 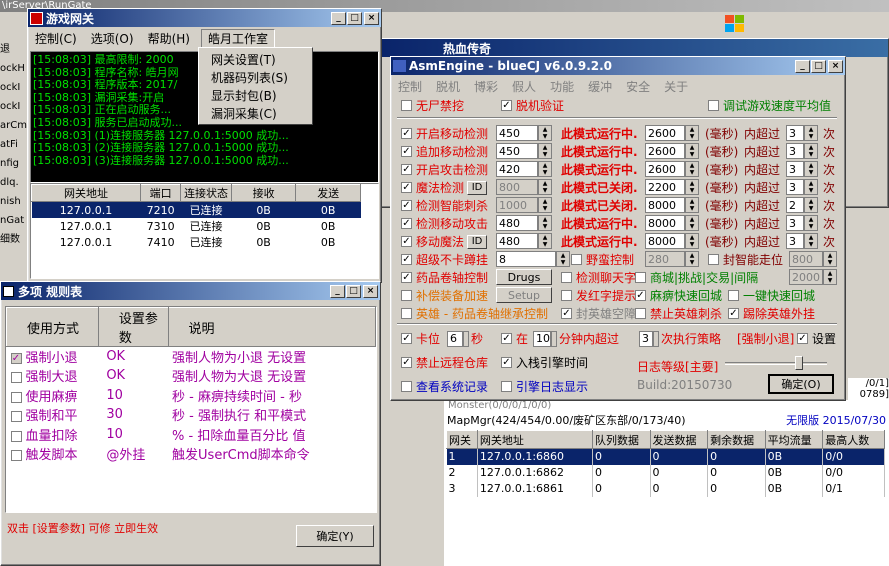 I want to click on slider-thumb, so click(x=799, y=363).